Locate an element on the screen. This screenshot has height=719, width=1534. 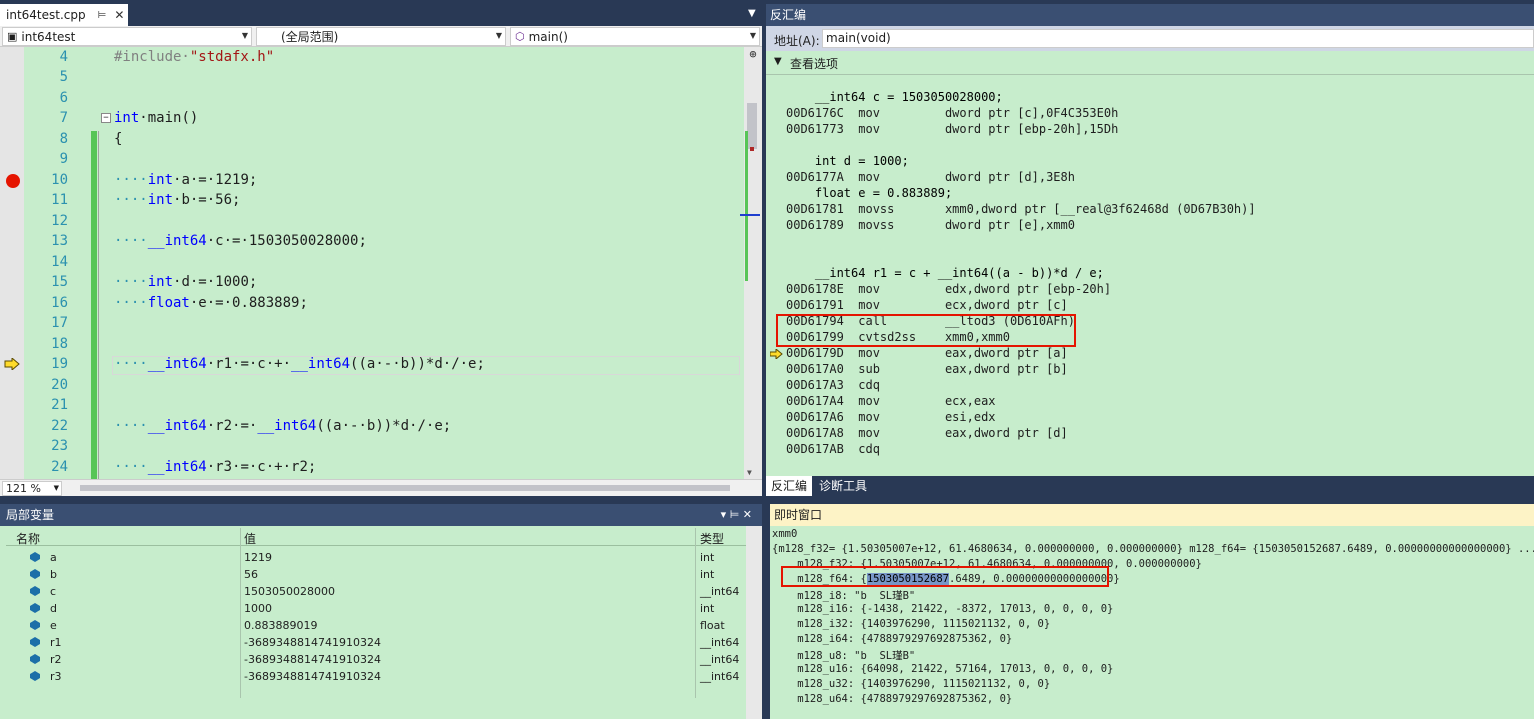
var-type: __int64 is located at coordinates (720, 659).